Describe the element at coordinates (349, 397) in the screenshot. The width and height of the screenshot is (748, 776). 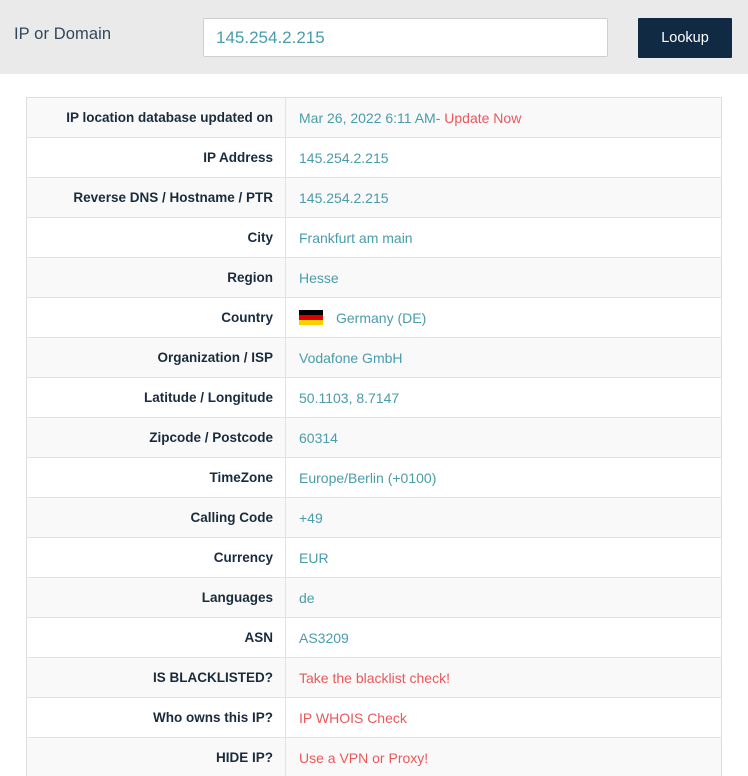
I see `row-value-text: 50.1103, 8.7147` at that location.